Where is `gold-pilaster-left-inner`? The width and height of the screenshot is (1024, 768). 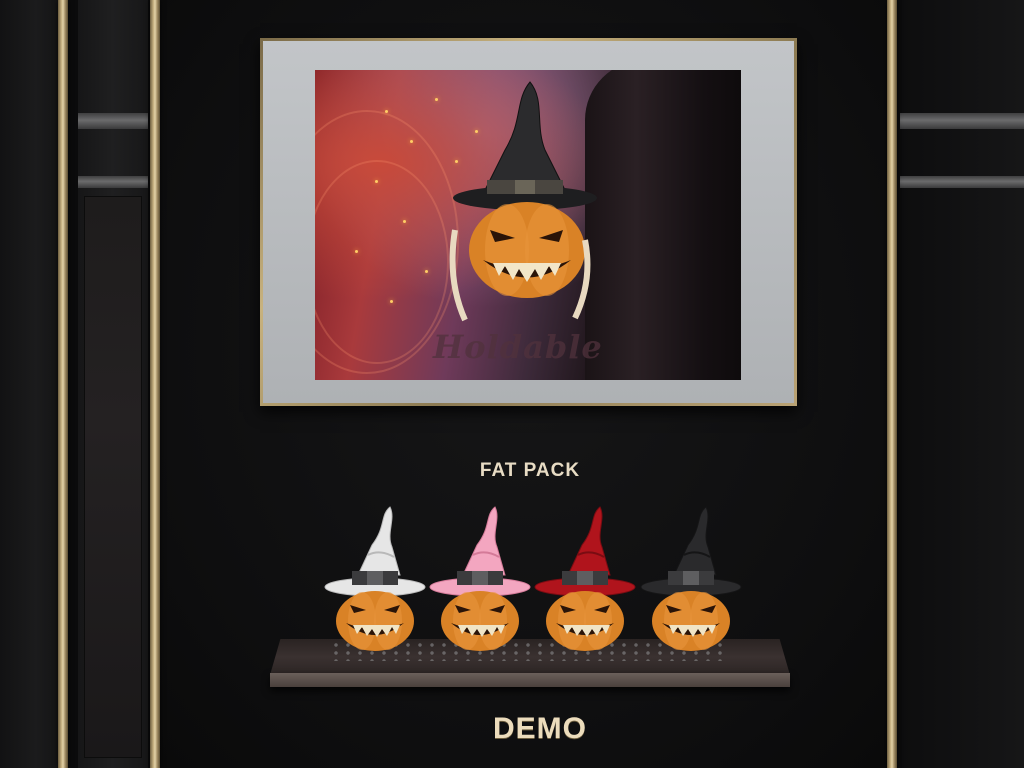 gold-pilaster-left-inner is located at coordinates (155, 384).